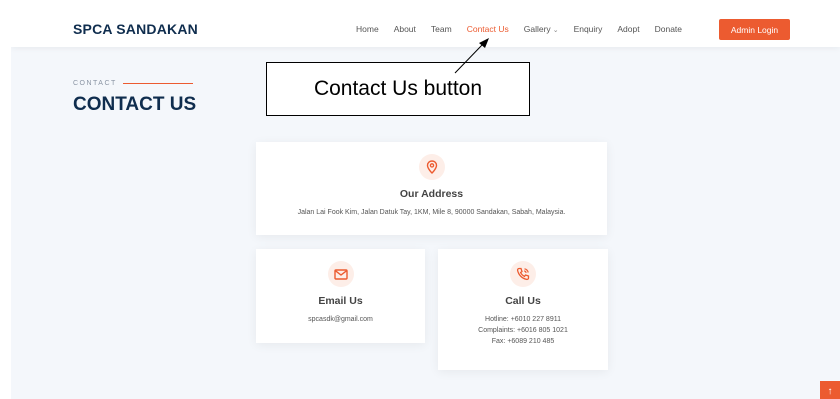 The image size is (840, 399). I want to click on eyebrow-label: CONTACT, so click(95, 83).